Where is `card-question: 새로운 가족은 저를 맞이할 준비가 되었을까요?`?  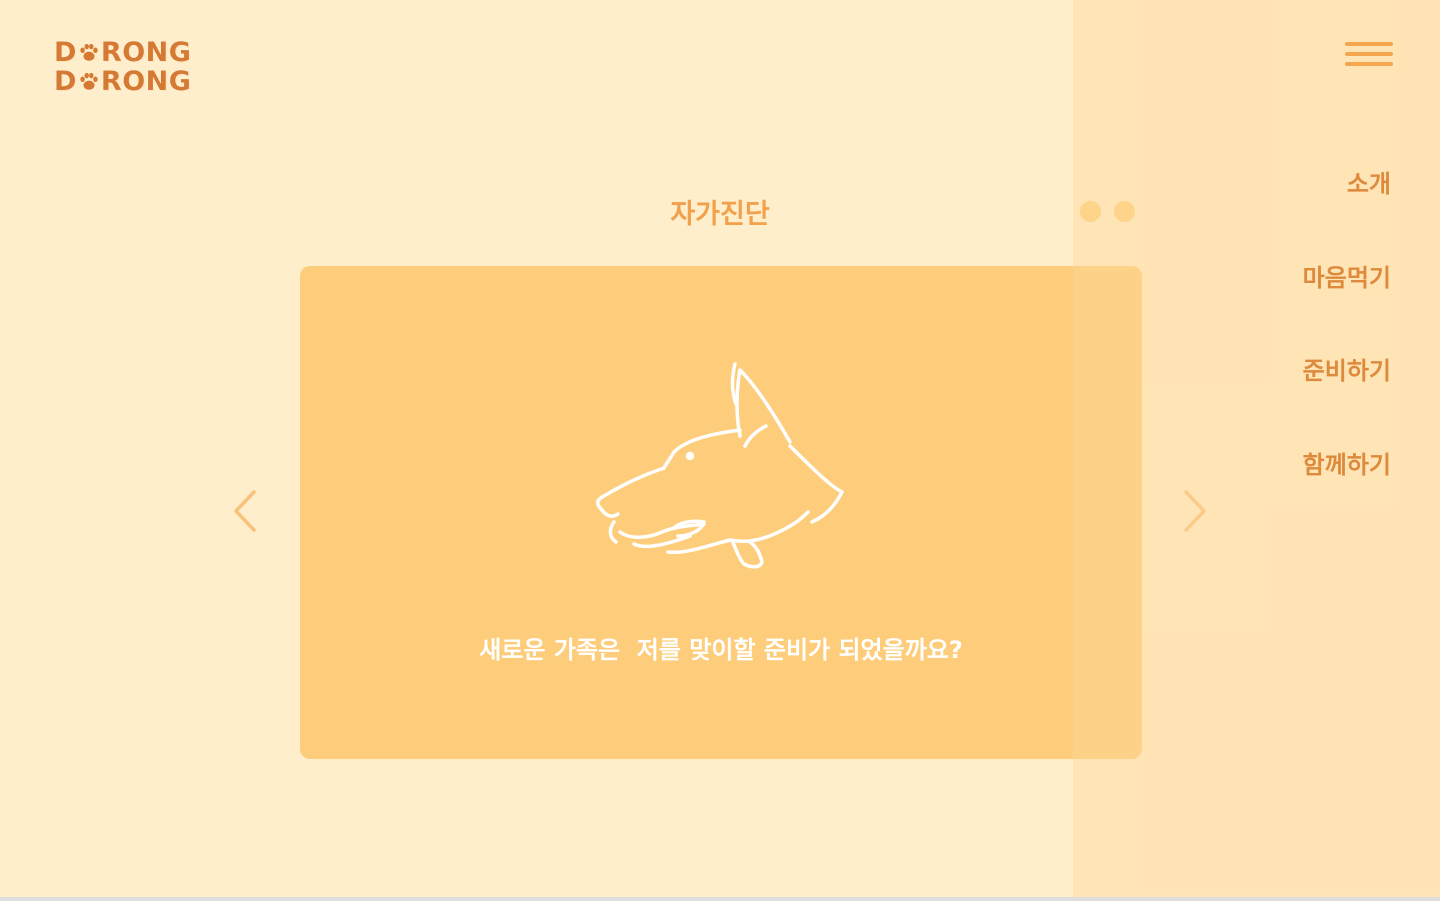
card-question: 새로운 가족은 저를 맞이할 준비가 되었을까요? is located at coordinates (721, 650).